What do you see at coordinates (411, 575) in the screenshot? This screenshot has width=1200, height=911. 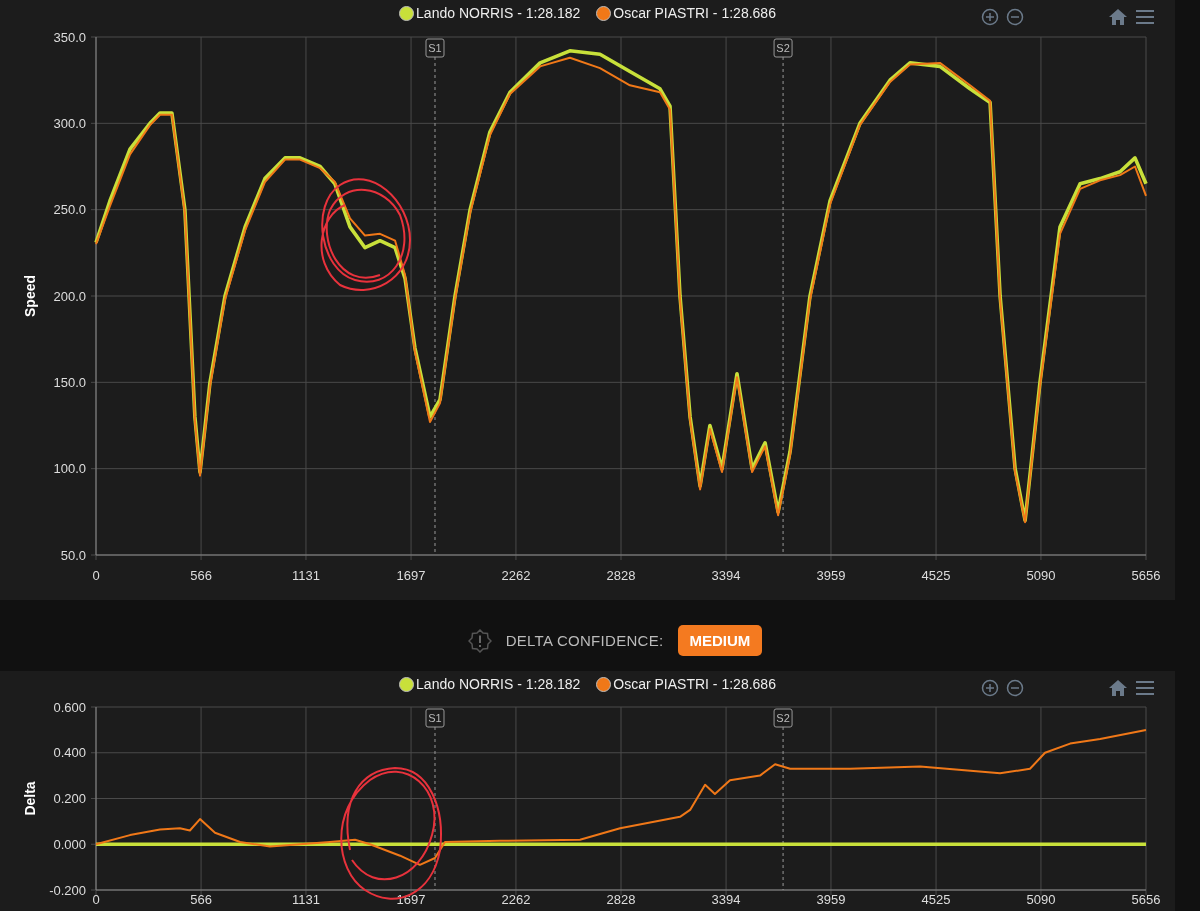 I see `x-tick-label: 1697` at bounding box center [411, 575].